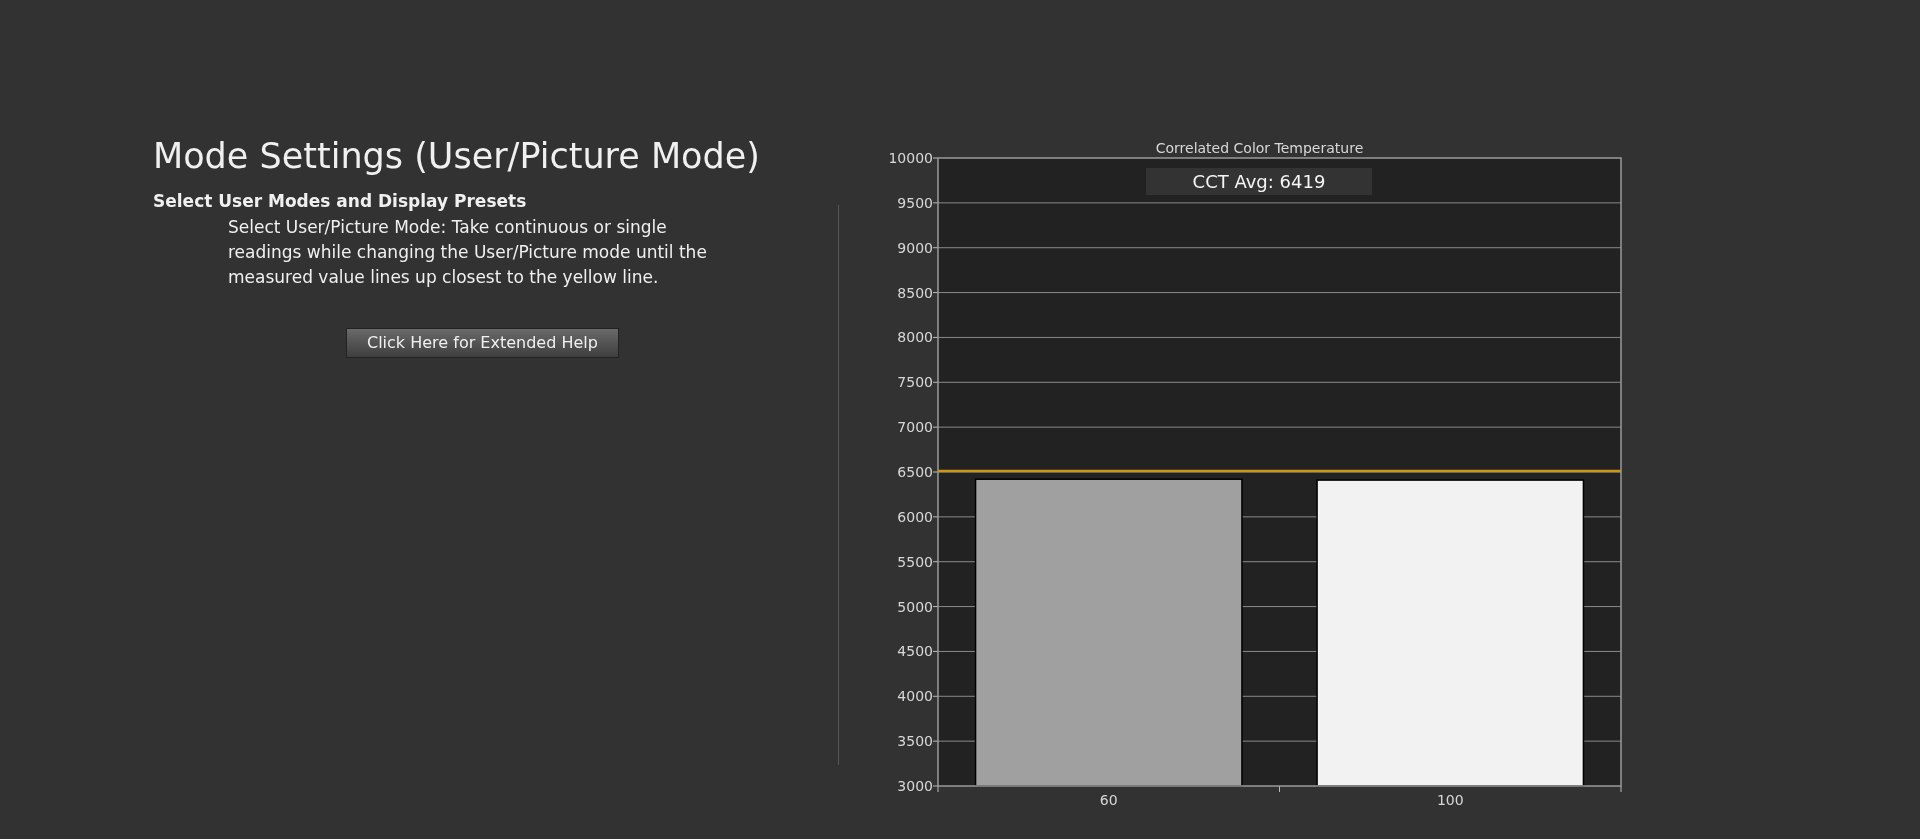 Image resolution: width=1920 pixels, height=839 pixels. Describe the element at coordinates (915, 561) in the screenshot. I see `y-tick-label: 5500` at that location.